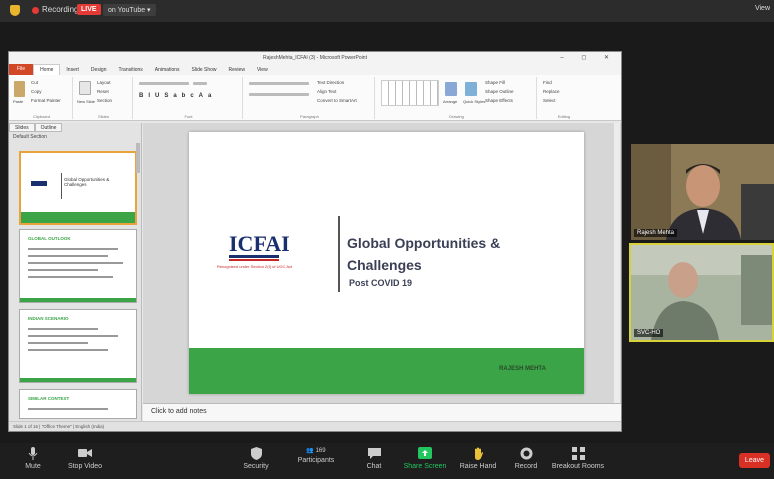  Describe the element at coordinates (316, 455) in the screenshot. I see `participants-button: 👥 169 Participants` at that location.